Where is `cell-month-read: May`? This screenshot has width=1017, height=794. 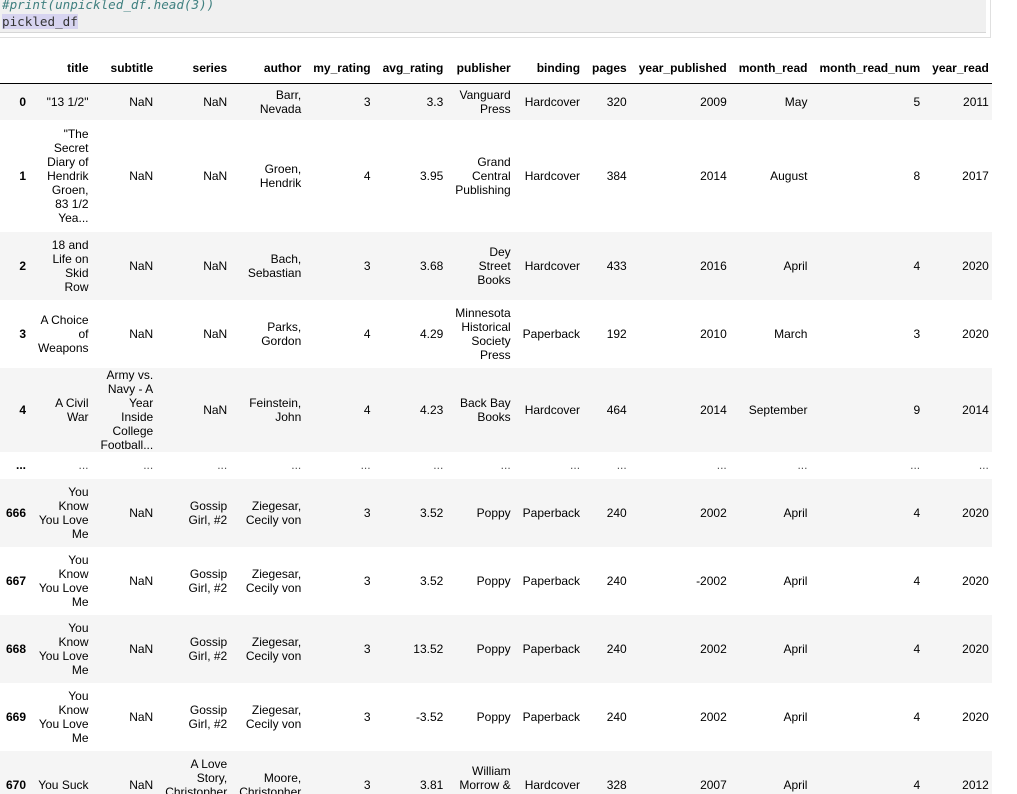 cell-month-read: May is located at coordinates (796, 101).